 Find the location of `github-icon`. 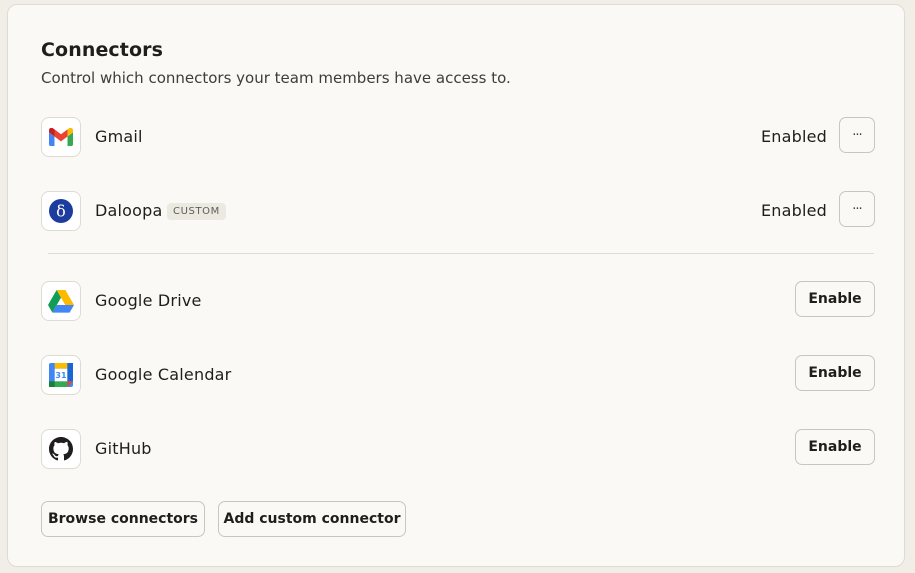

github-icon is located at coordinates (61, 449).